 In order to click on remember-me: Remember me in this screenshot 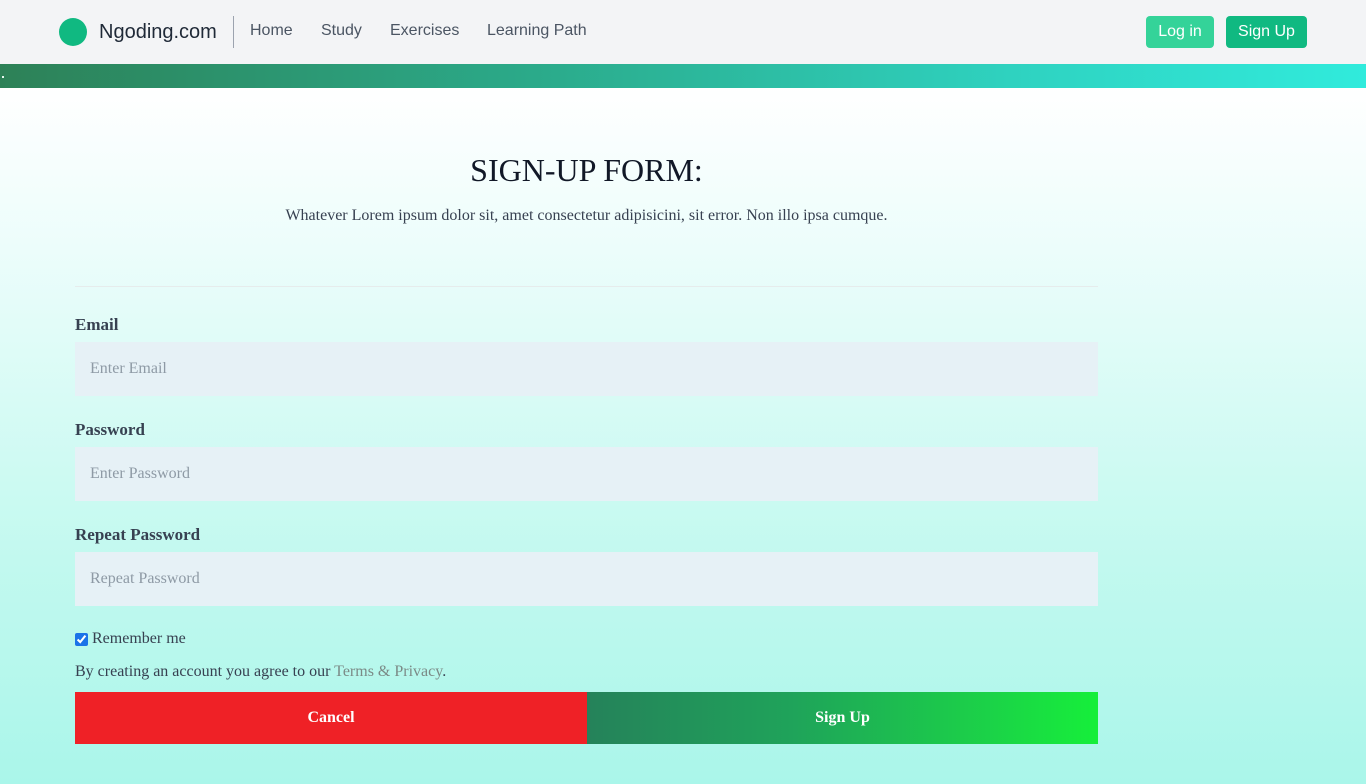, I will do `click(130, 639)`.